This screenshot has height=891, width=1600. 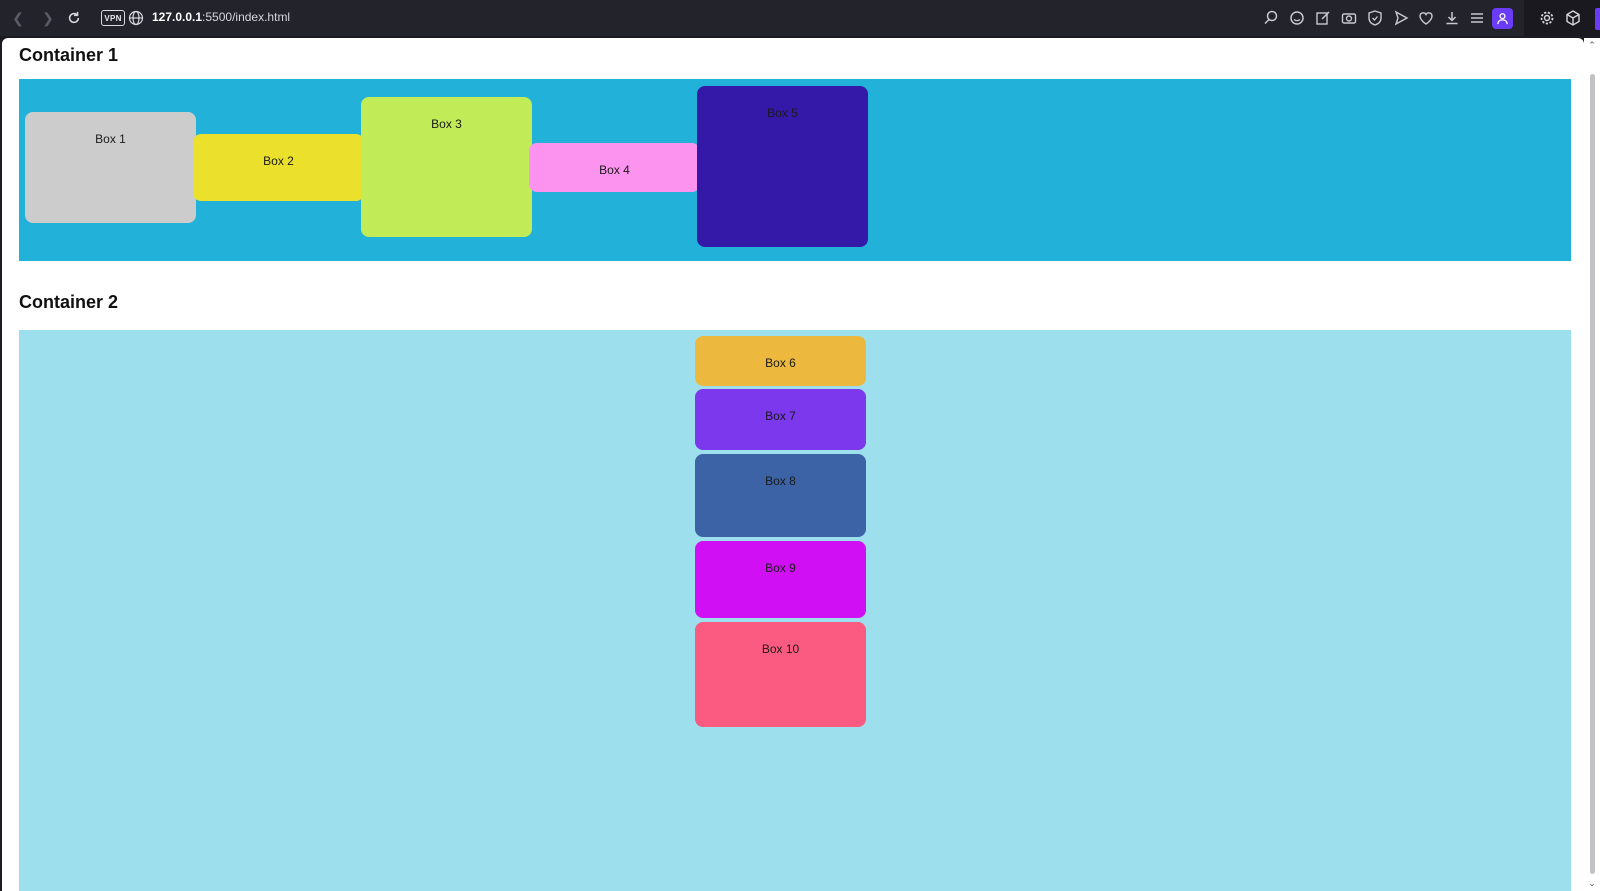 What do you see at coordinates (1573, 18) in the screenshot?
I see `cube-icon` at bounding box center [1573, 18].